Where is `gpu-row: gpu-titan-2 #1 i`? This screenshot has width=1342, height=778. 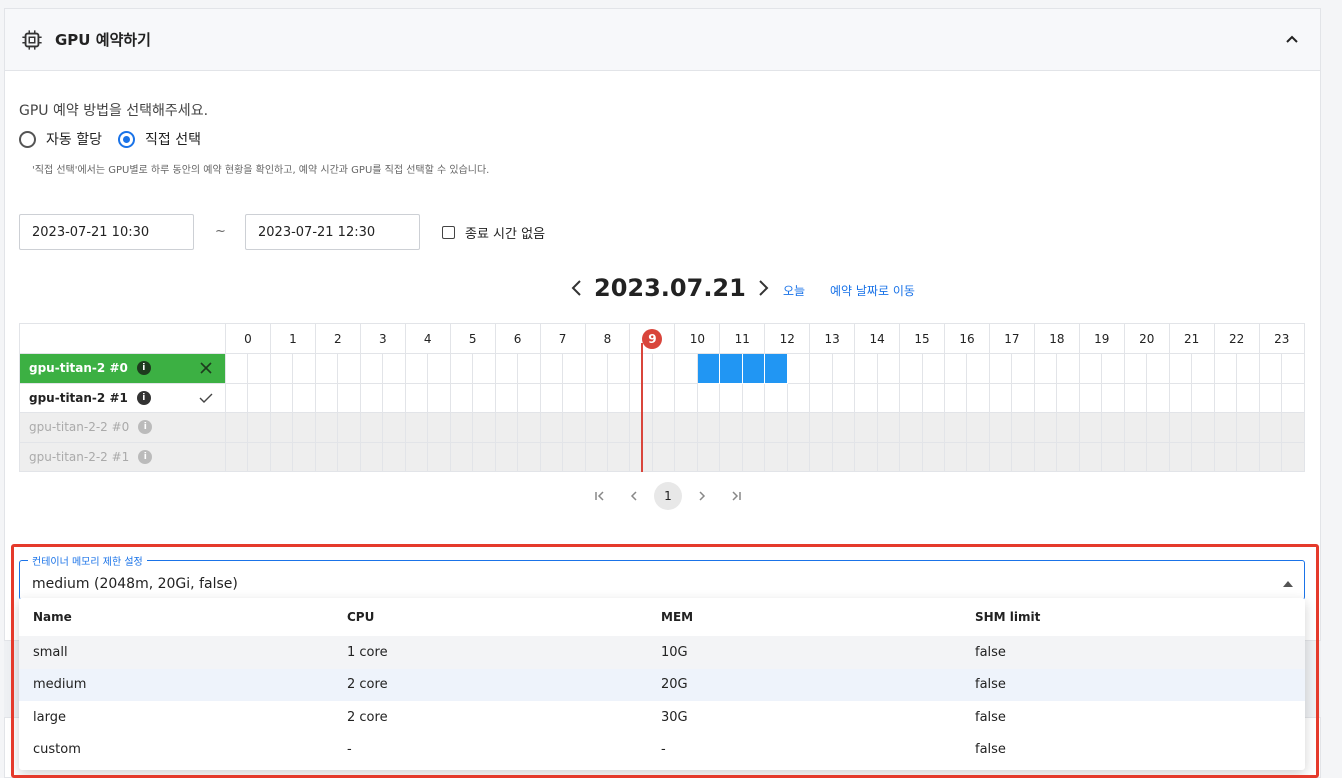
gpu-row: gpu-titan-2 #1 i is located at coordinates (662, 397).